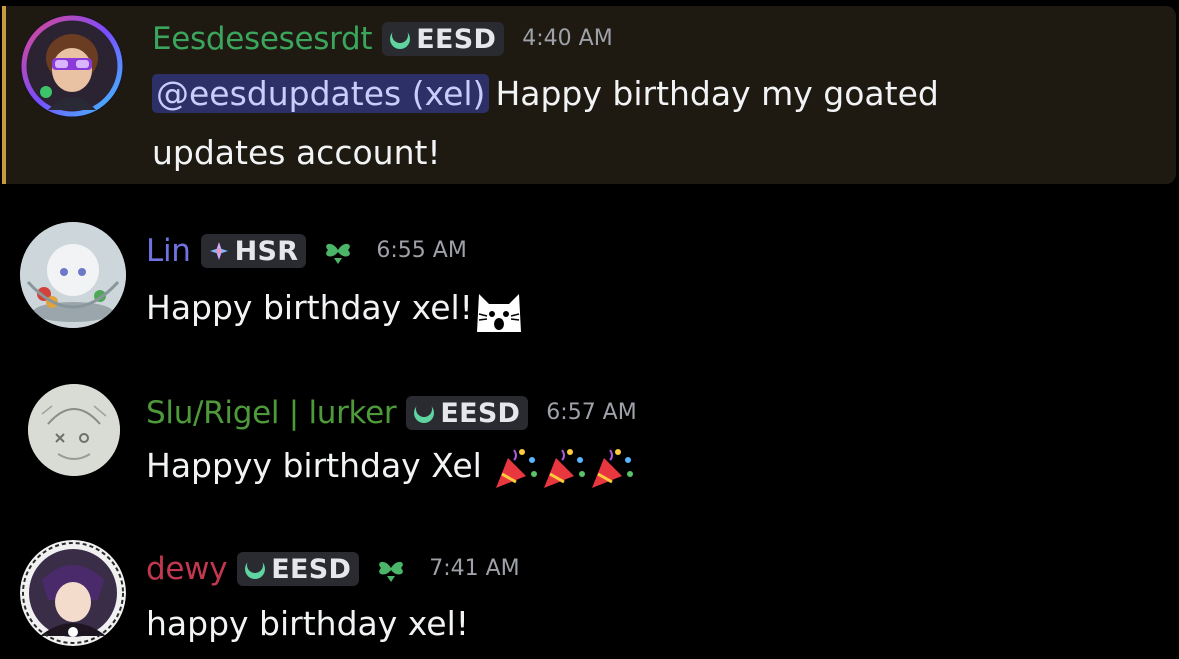 This screenshot has height=659, width=1179. What do you see at coordinates (187, 569) in the screenshot?
I see `username: dewy` at bounding box center [187, 569].